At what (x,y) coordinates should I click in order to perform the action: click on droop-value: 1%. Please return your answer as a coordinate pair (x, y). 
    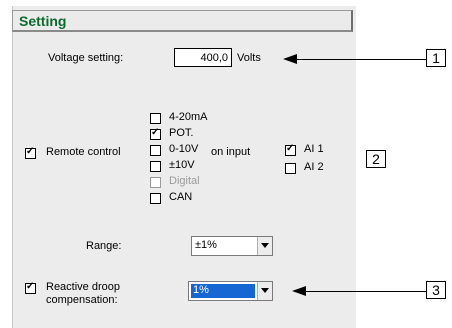
    Looking at the image, I should click on (201, 290).